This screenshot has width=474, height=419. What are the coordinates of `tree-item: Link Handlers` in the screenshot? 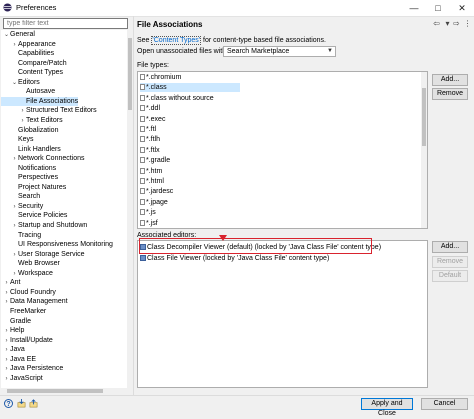 It's located at (31, 149).